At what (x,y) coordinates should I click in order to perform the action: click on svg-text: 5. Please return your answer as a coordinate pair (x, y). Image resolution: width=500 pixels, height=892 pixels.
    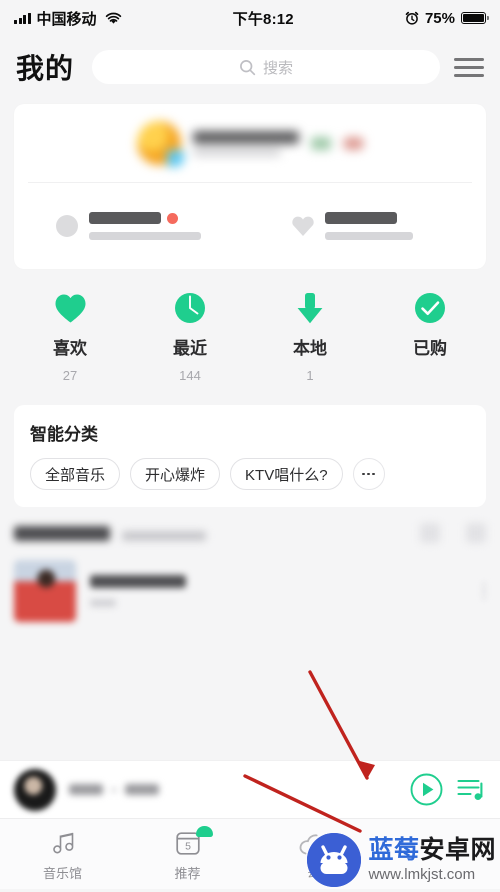
    Looking at the image, I should click on (188, 846).